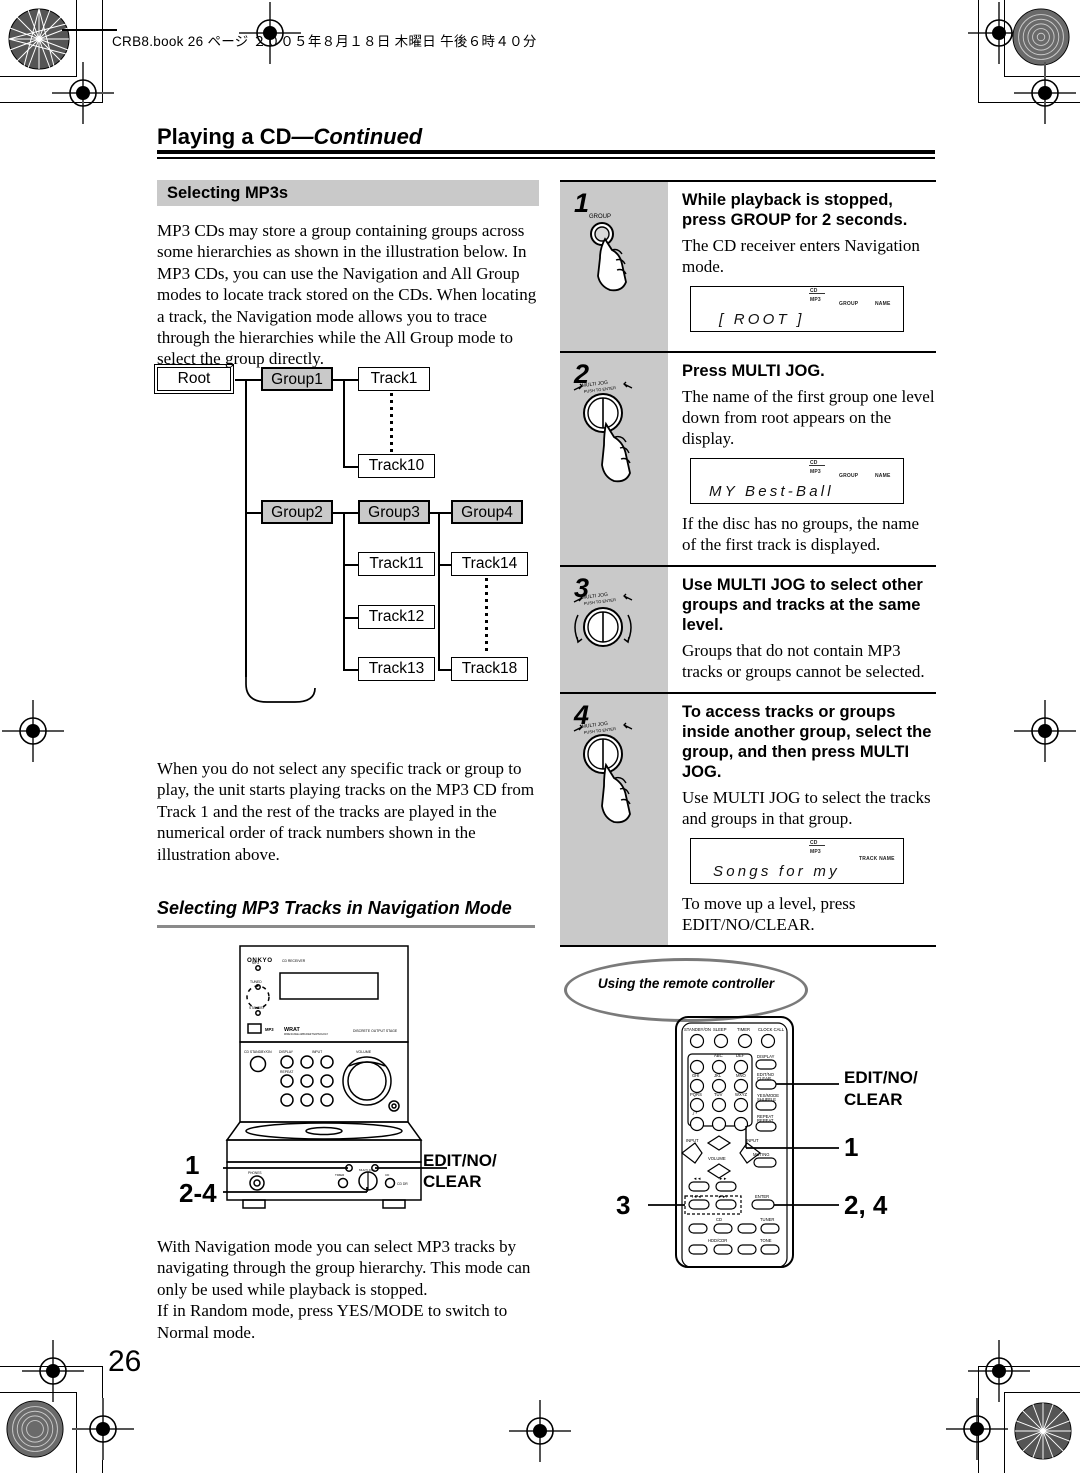 The height and width of the screenshot is (1473, 1080). Describe the element at coordinates (257, 1008) in the screenshot. I see `svg-text: STANDBY` at that location.